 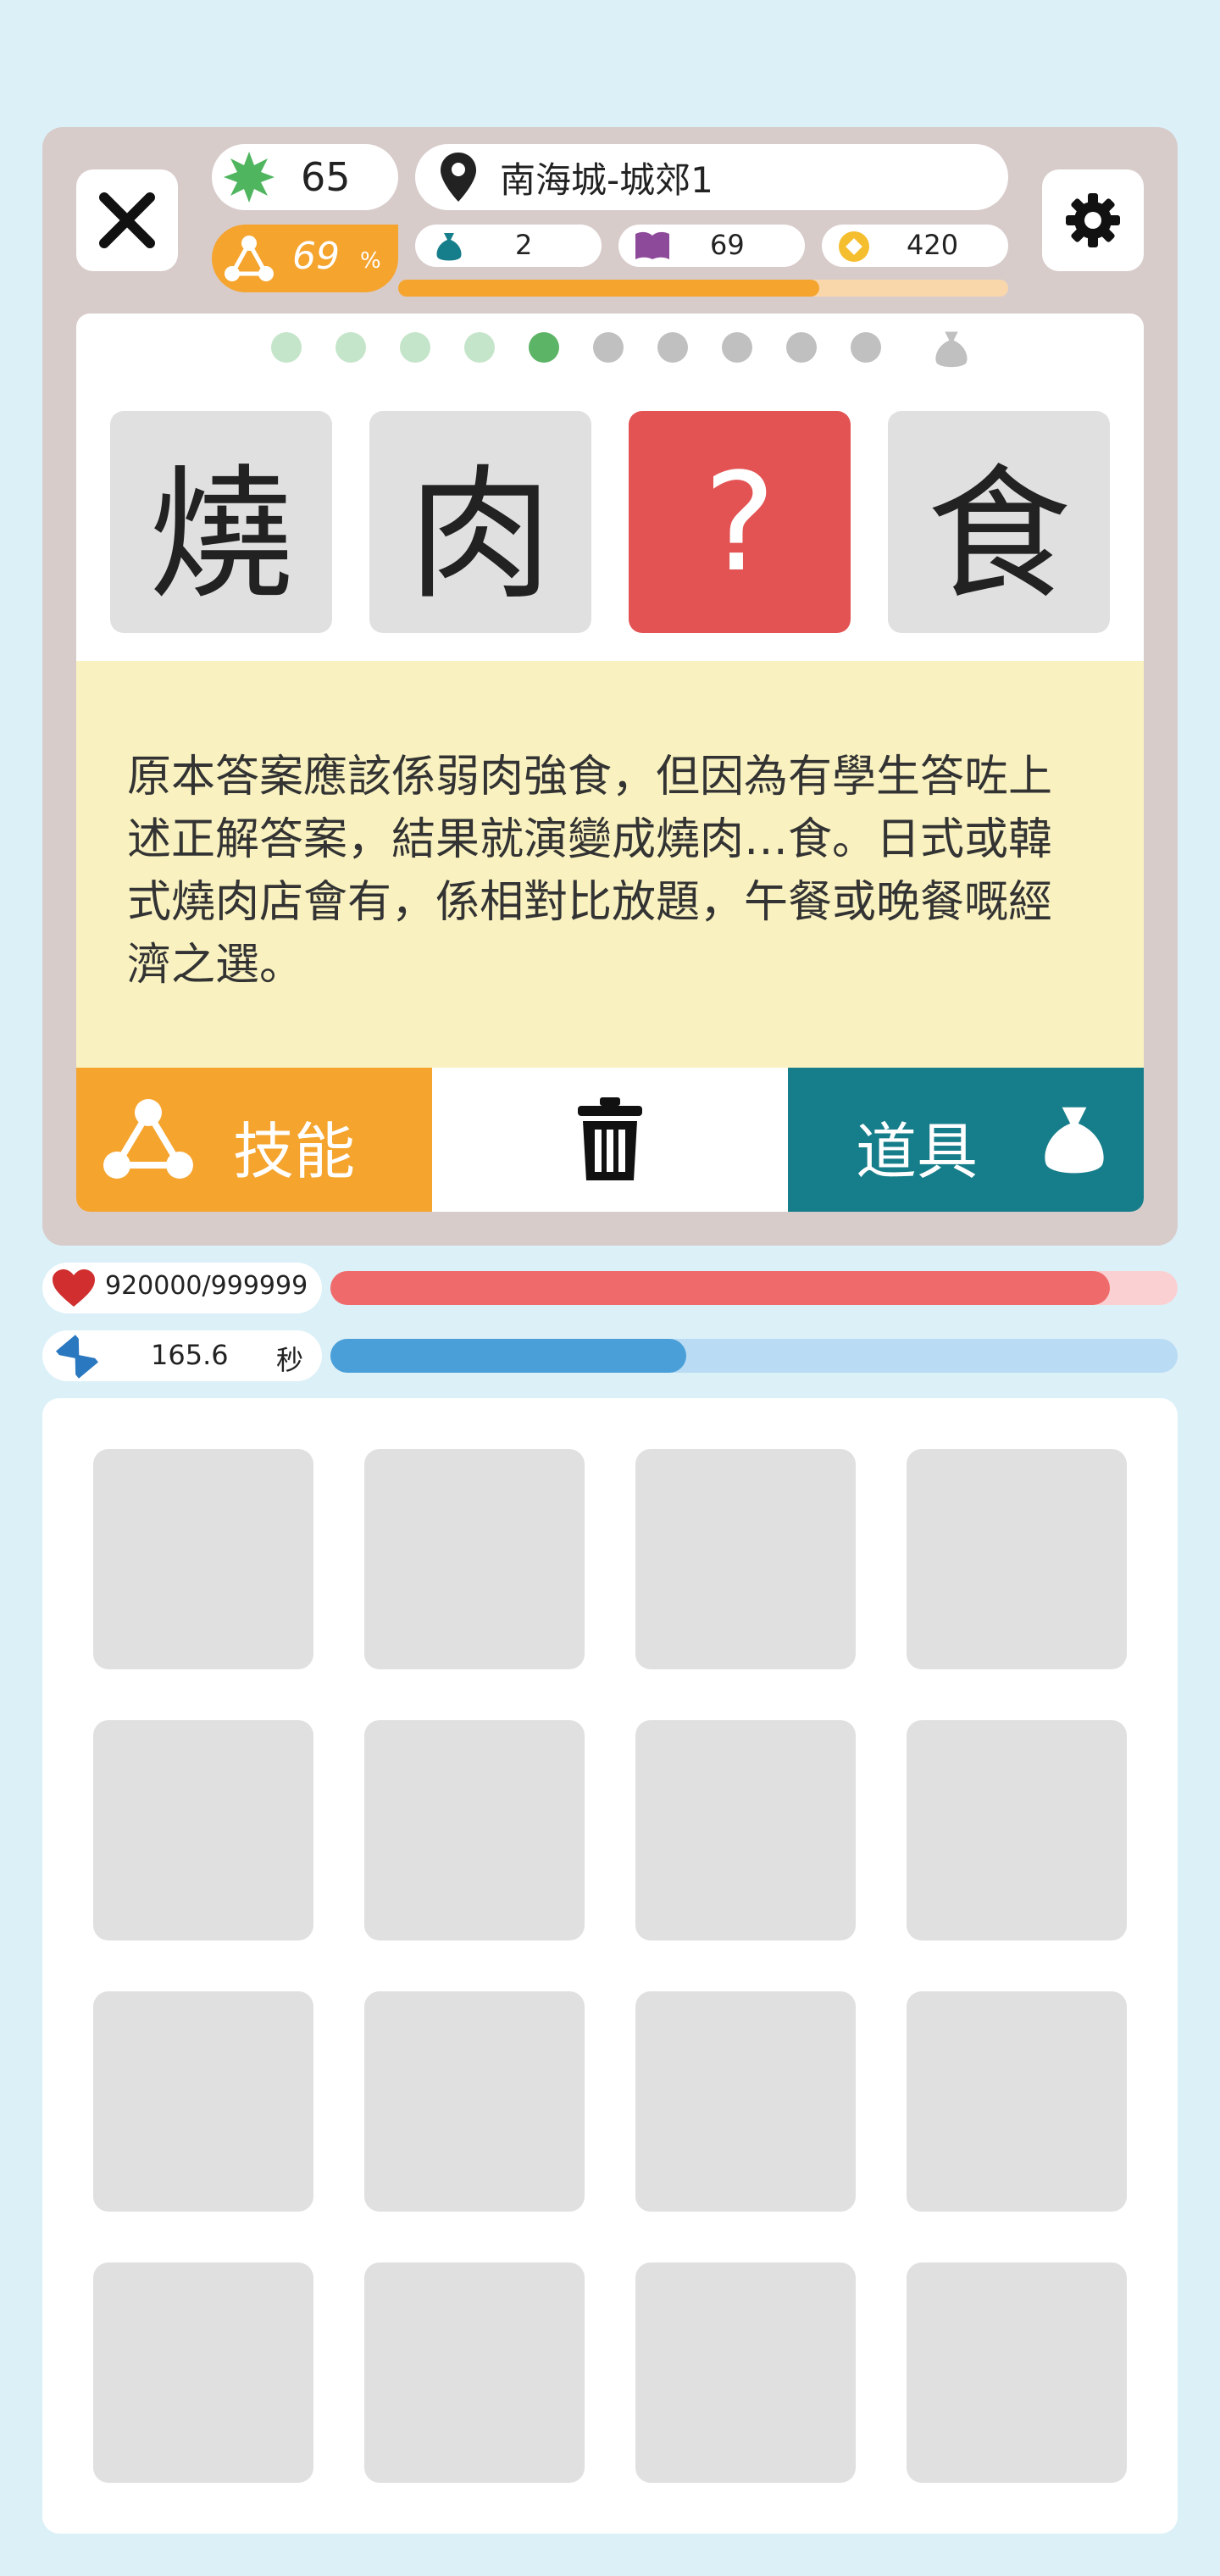 What do you see at coordinates (74, 1288) in the screenshot?
I see `heart-icon` at bounding box center [74, 1288].